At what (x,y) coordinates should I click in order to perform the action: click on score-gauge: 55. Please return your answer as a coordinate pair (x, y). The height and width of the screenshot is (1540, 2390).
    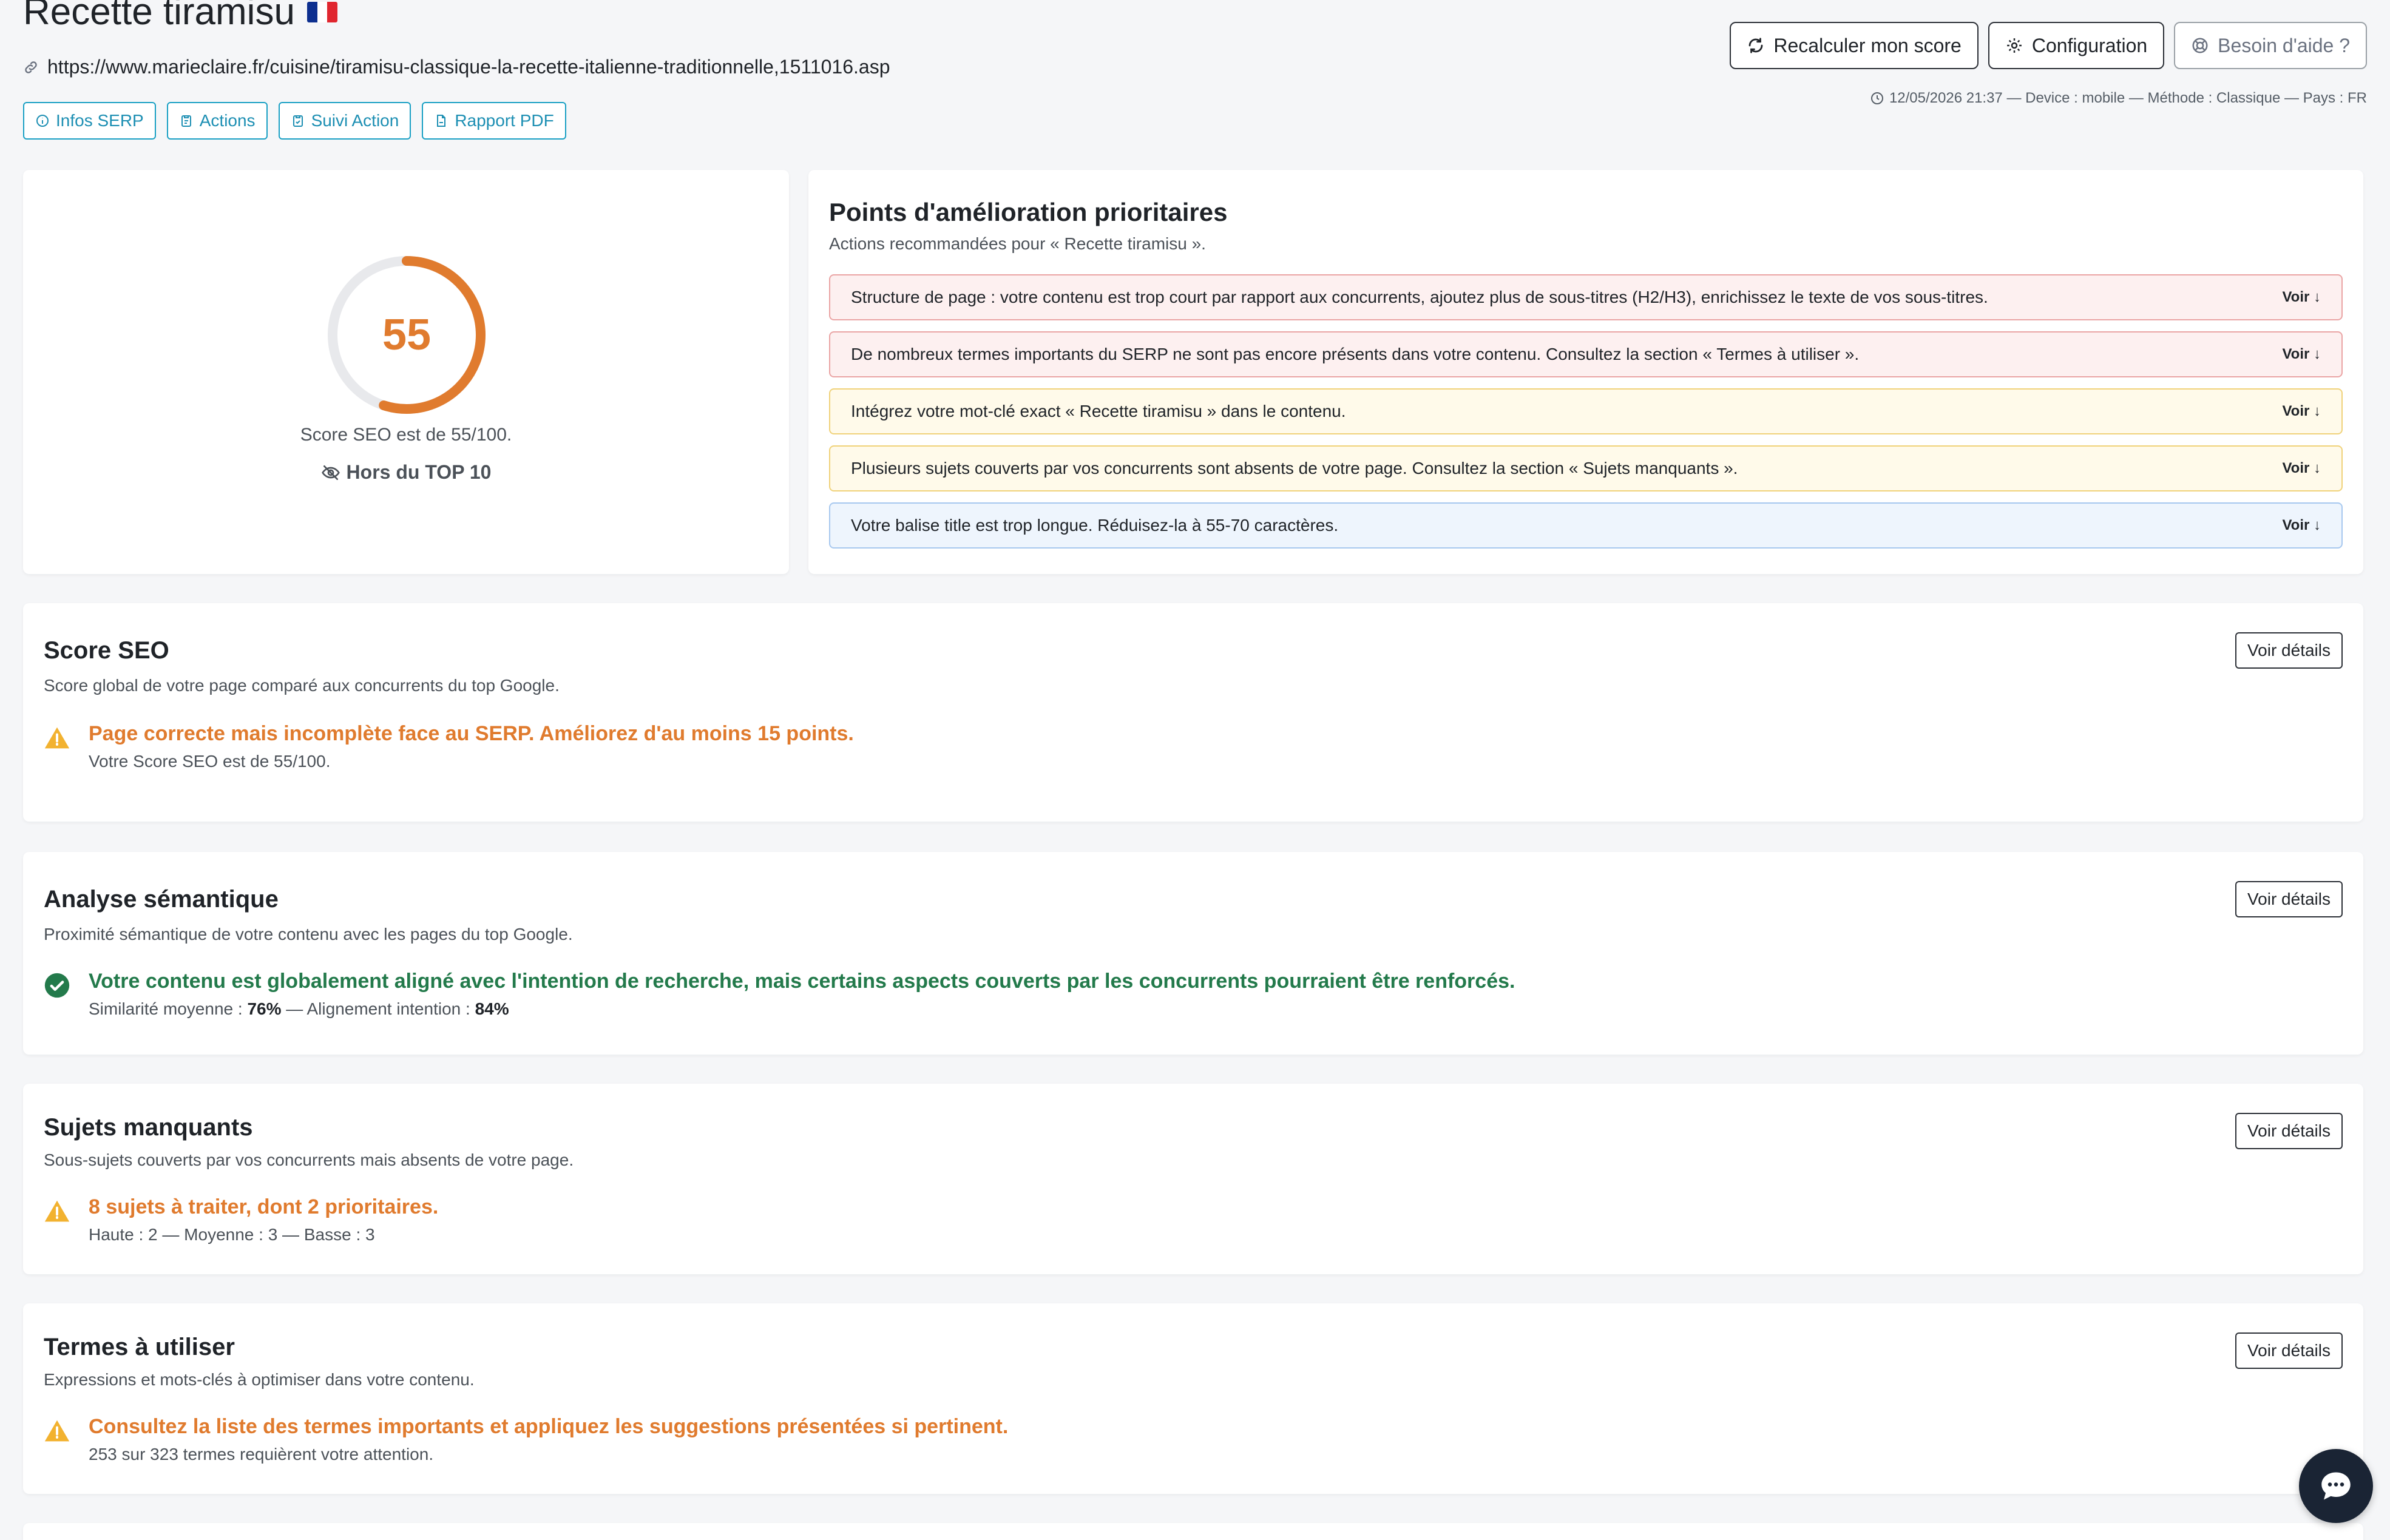
    Looking at the image, I should click on (406, 334).